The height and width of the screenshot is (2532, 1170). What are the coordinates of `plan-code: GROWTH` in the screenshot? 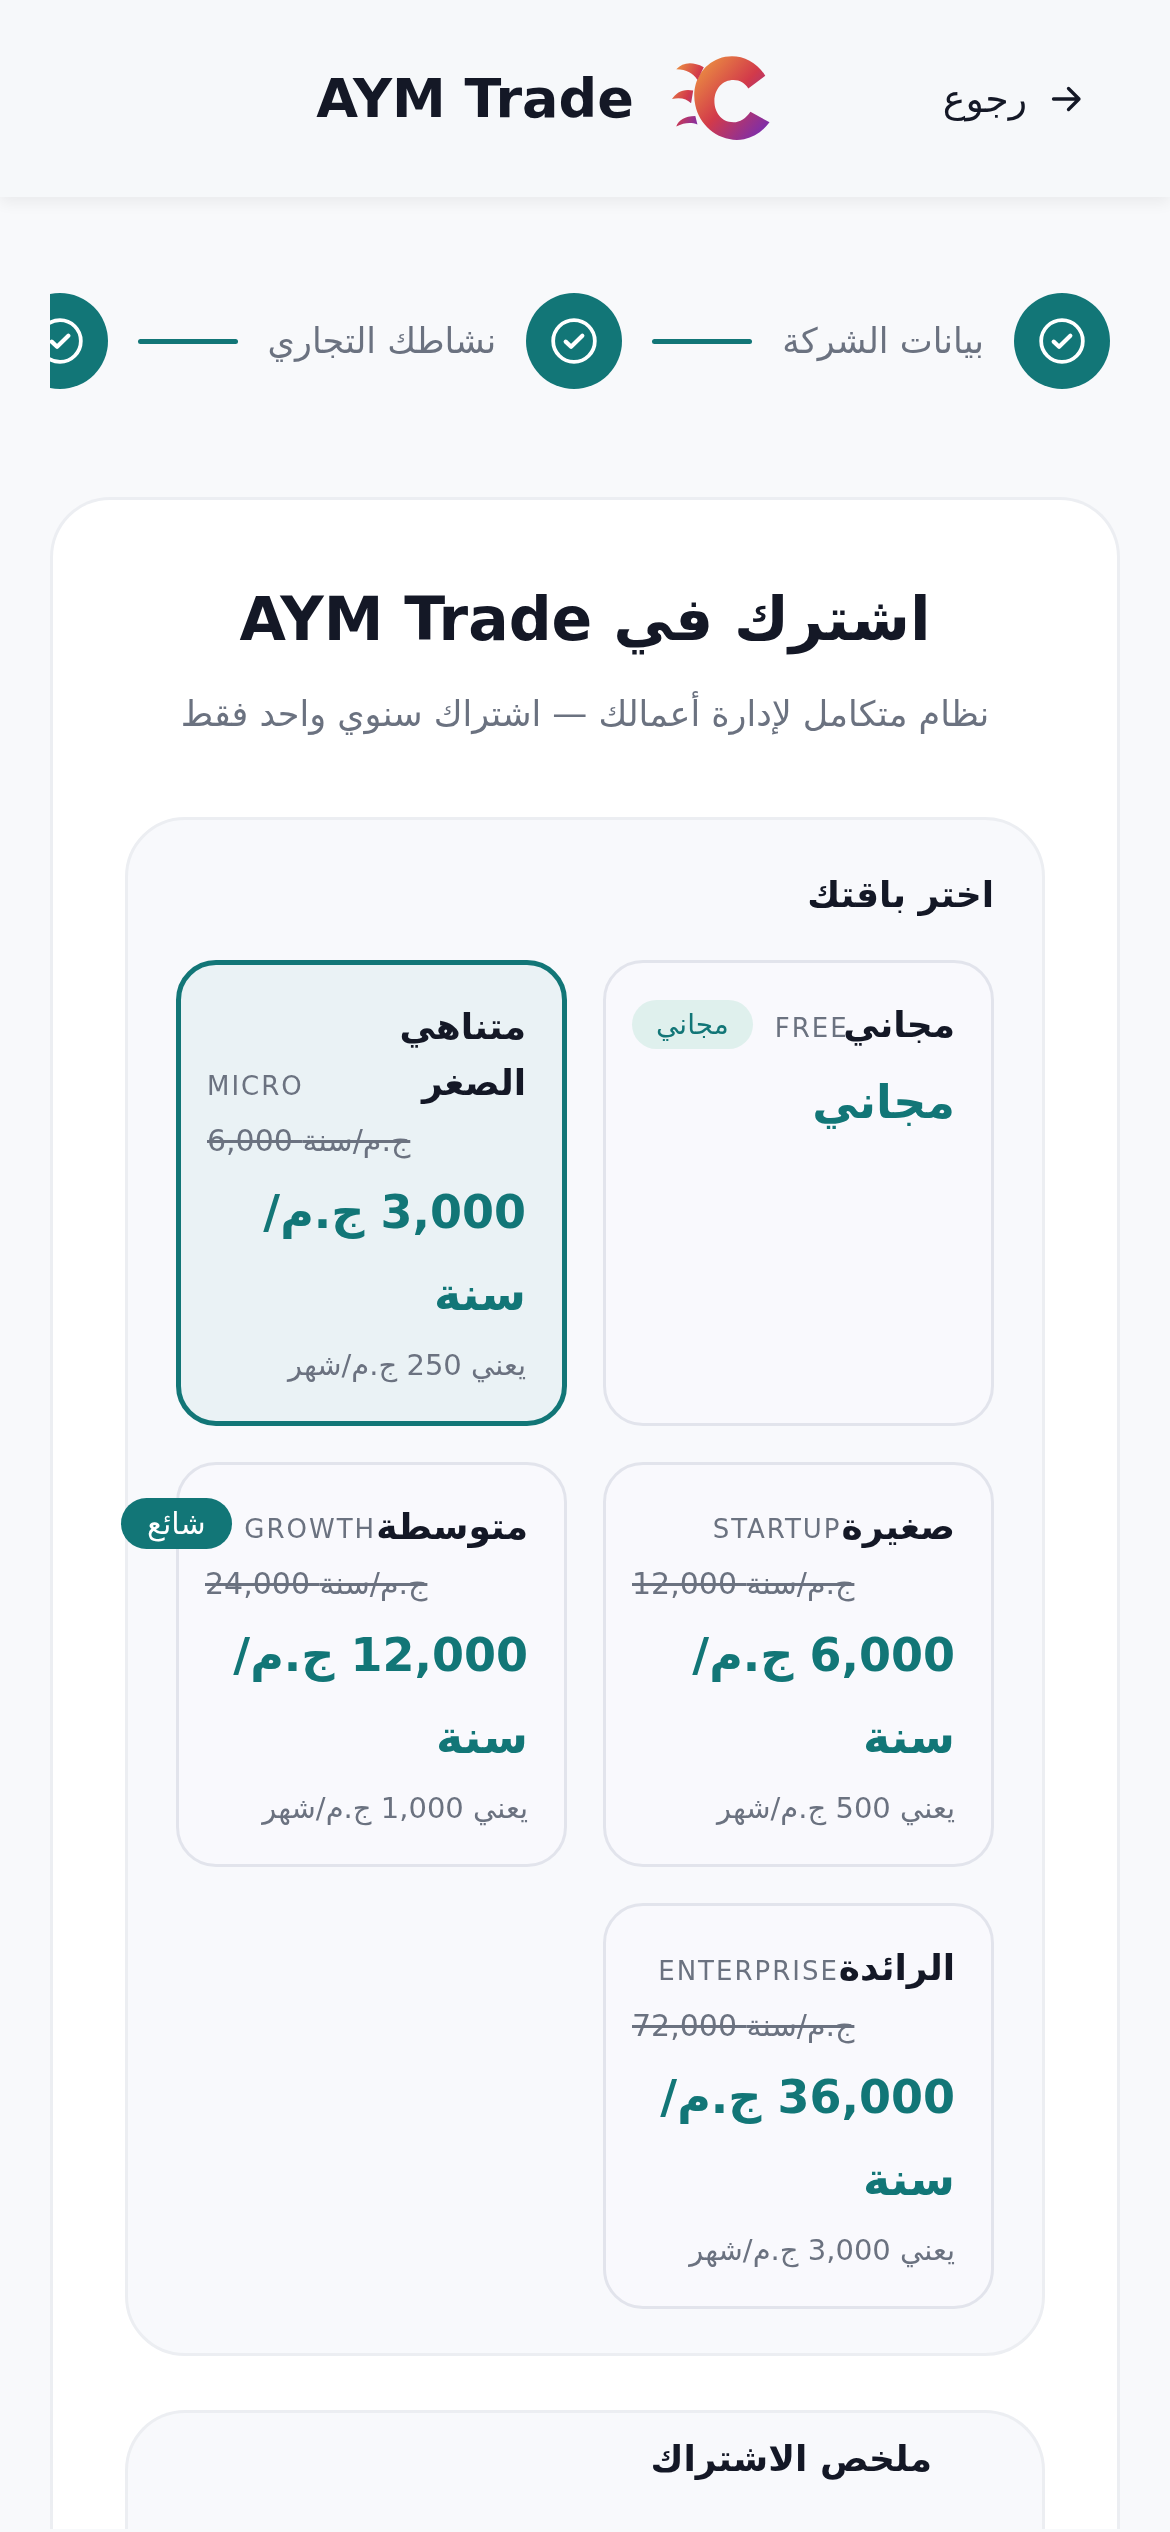 It's located at (310, 1530).